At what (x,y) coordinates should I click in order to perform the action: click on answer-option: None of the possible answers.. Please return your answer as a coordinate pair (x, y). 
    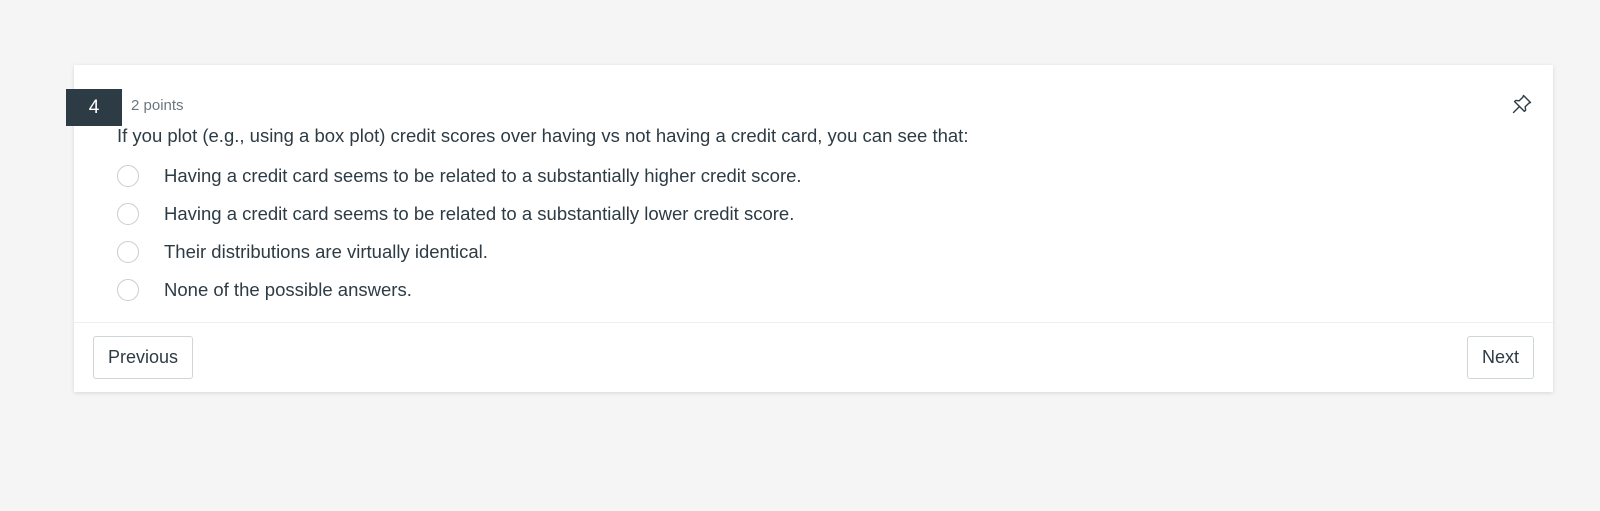
    Looking at the image, I should click on (459, 290).